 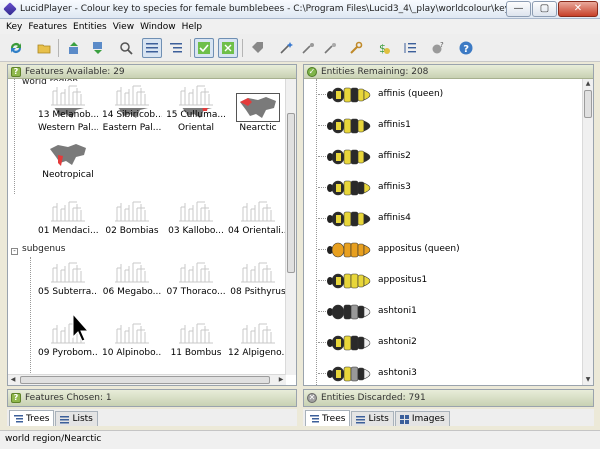 I want to click on sort-button, so click(x=410, y=48).